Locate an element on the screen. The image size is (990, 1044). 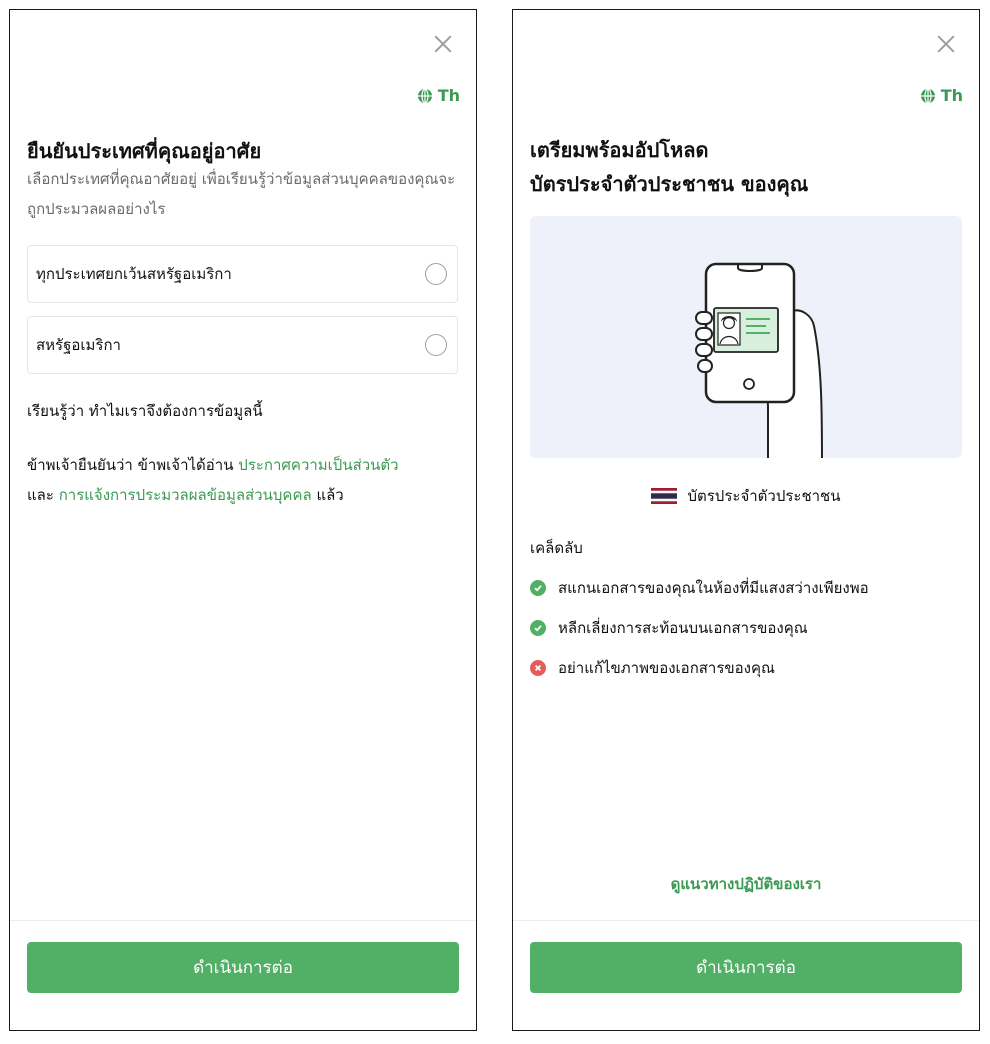
country-option-label: สหรัฐอเมริกา is located at coordinates (78, 345).